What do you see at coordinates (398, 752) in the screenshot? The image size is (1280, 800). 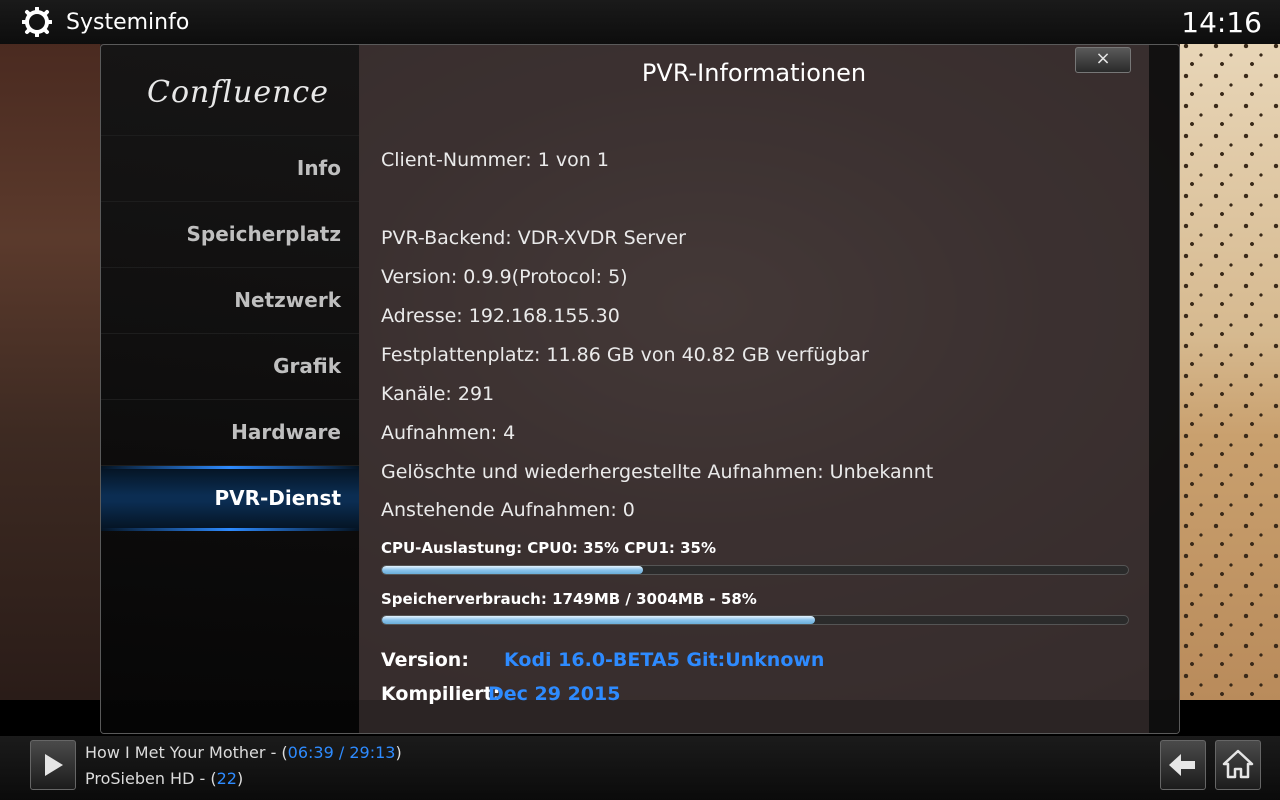 I see `now-playing-title-suffix: )` at bounding box center [398, 752].